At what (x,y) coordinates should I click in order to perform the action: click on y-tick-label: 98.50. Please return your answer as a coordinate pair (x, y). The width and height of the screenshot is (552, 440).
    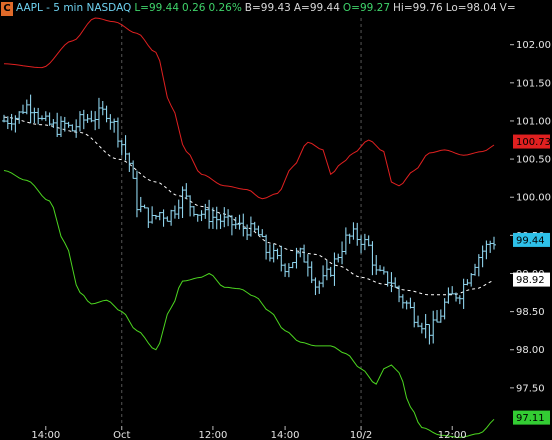
    Looking at the image, I should click on (530, 312).